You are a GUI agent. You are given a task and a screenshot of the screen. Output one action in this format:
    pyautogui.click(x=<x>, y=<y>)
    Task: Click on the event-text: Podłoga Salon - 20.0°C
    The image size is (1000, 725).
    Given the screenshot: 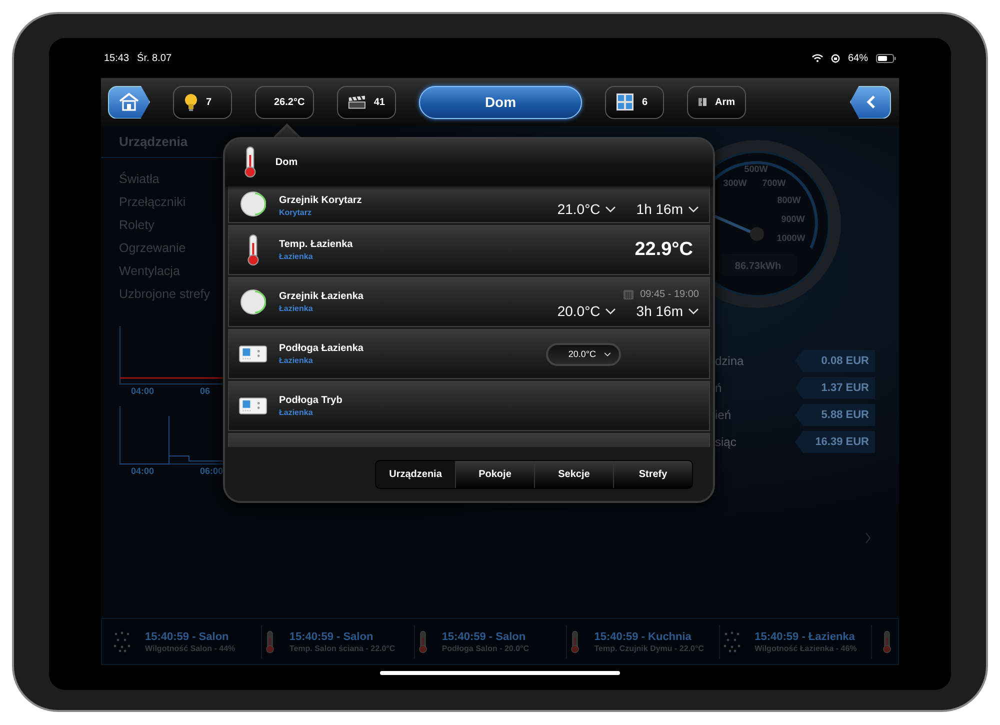 What is the action you would take?
    pyautogui.click(x=486, y=648)
    